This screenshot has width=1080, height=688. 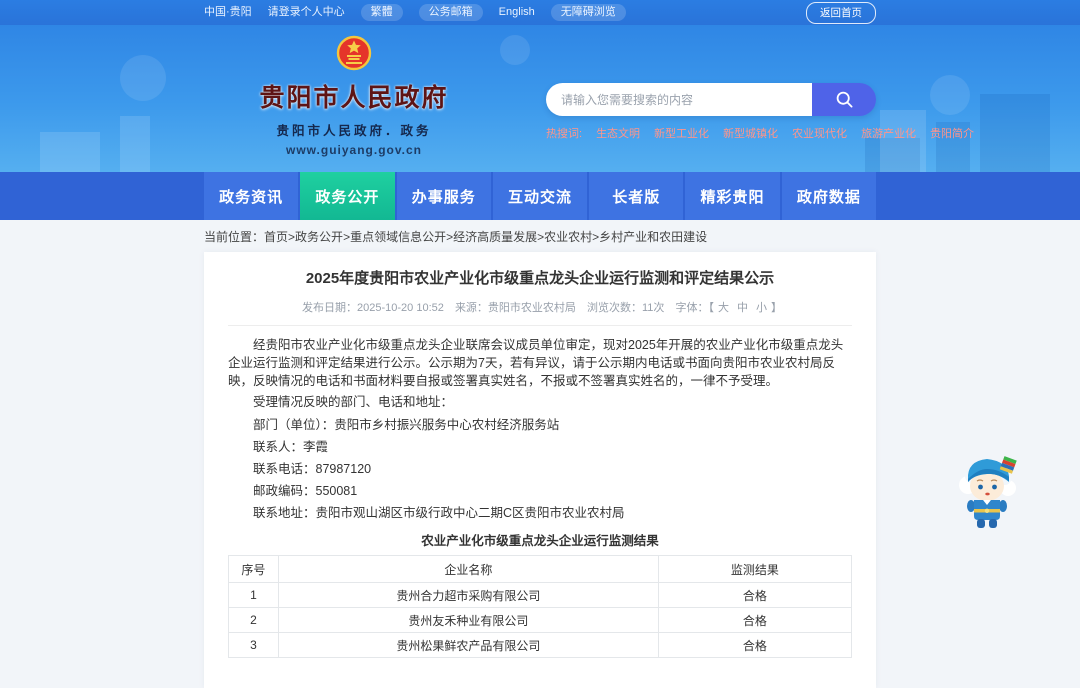 I want to click on nav-item-精彩贵阳: 精彩贵阳, so click(x=732, y=196).